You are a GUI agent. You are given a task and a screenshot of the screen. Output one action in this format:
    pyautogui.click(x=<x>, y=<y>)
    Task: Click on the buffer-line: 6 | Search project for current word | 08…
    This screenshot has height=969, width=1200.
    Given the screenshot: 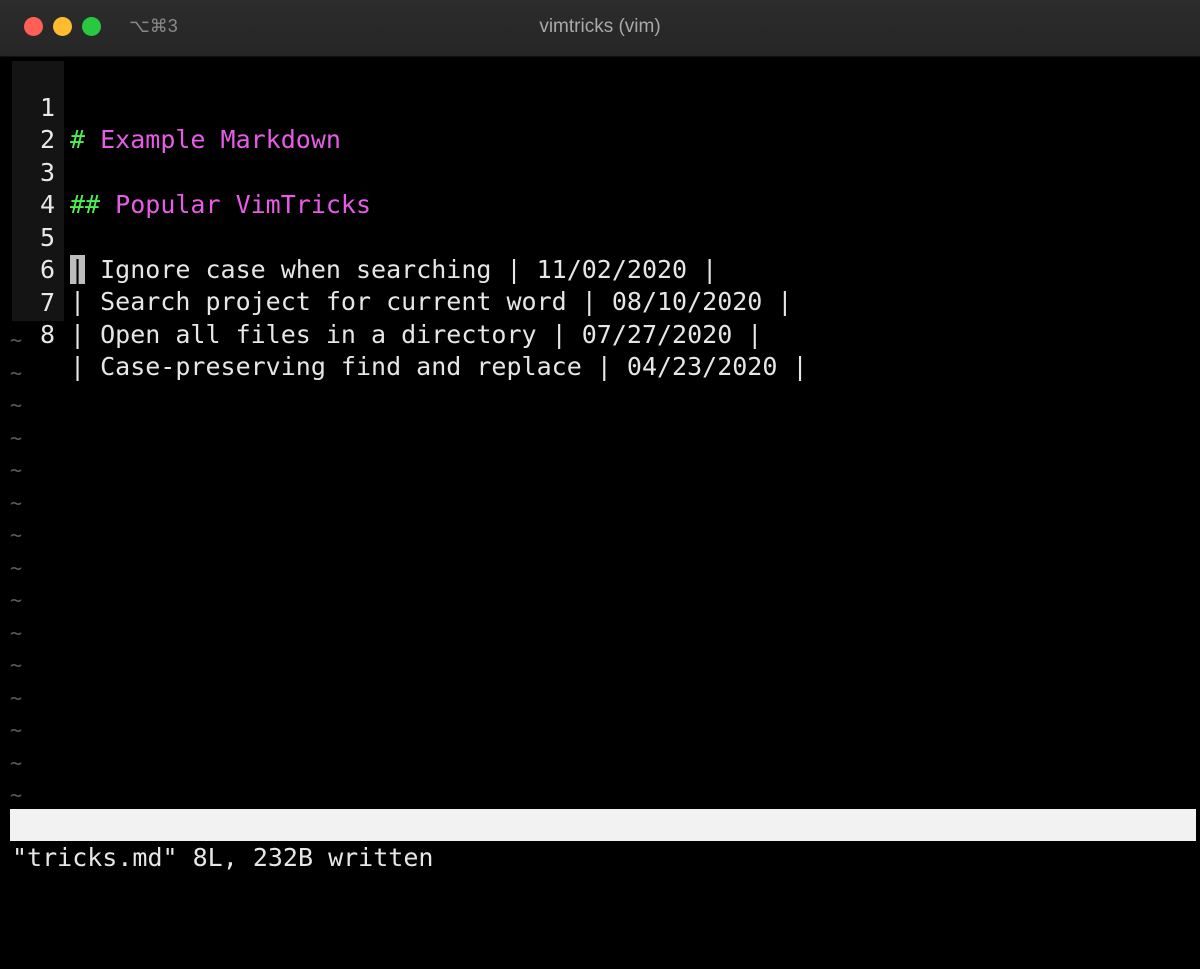 What is the action you would take?
    pyautogui.click(x=600, y=269)
    